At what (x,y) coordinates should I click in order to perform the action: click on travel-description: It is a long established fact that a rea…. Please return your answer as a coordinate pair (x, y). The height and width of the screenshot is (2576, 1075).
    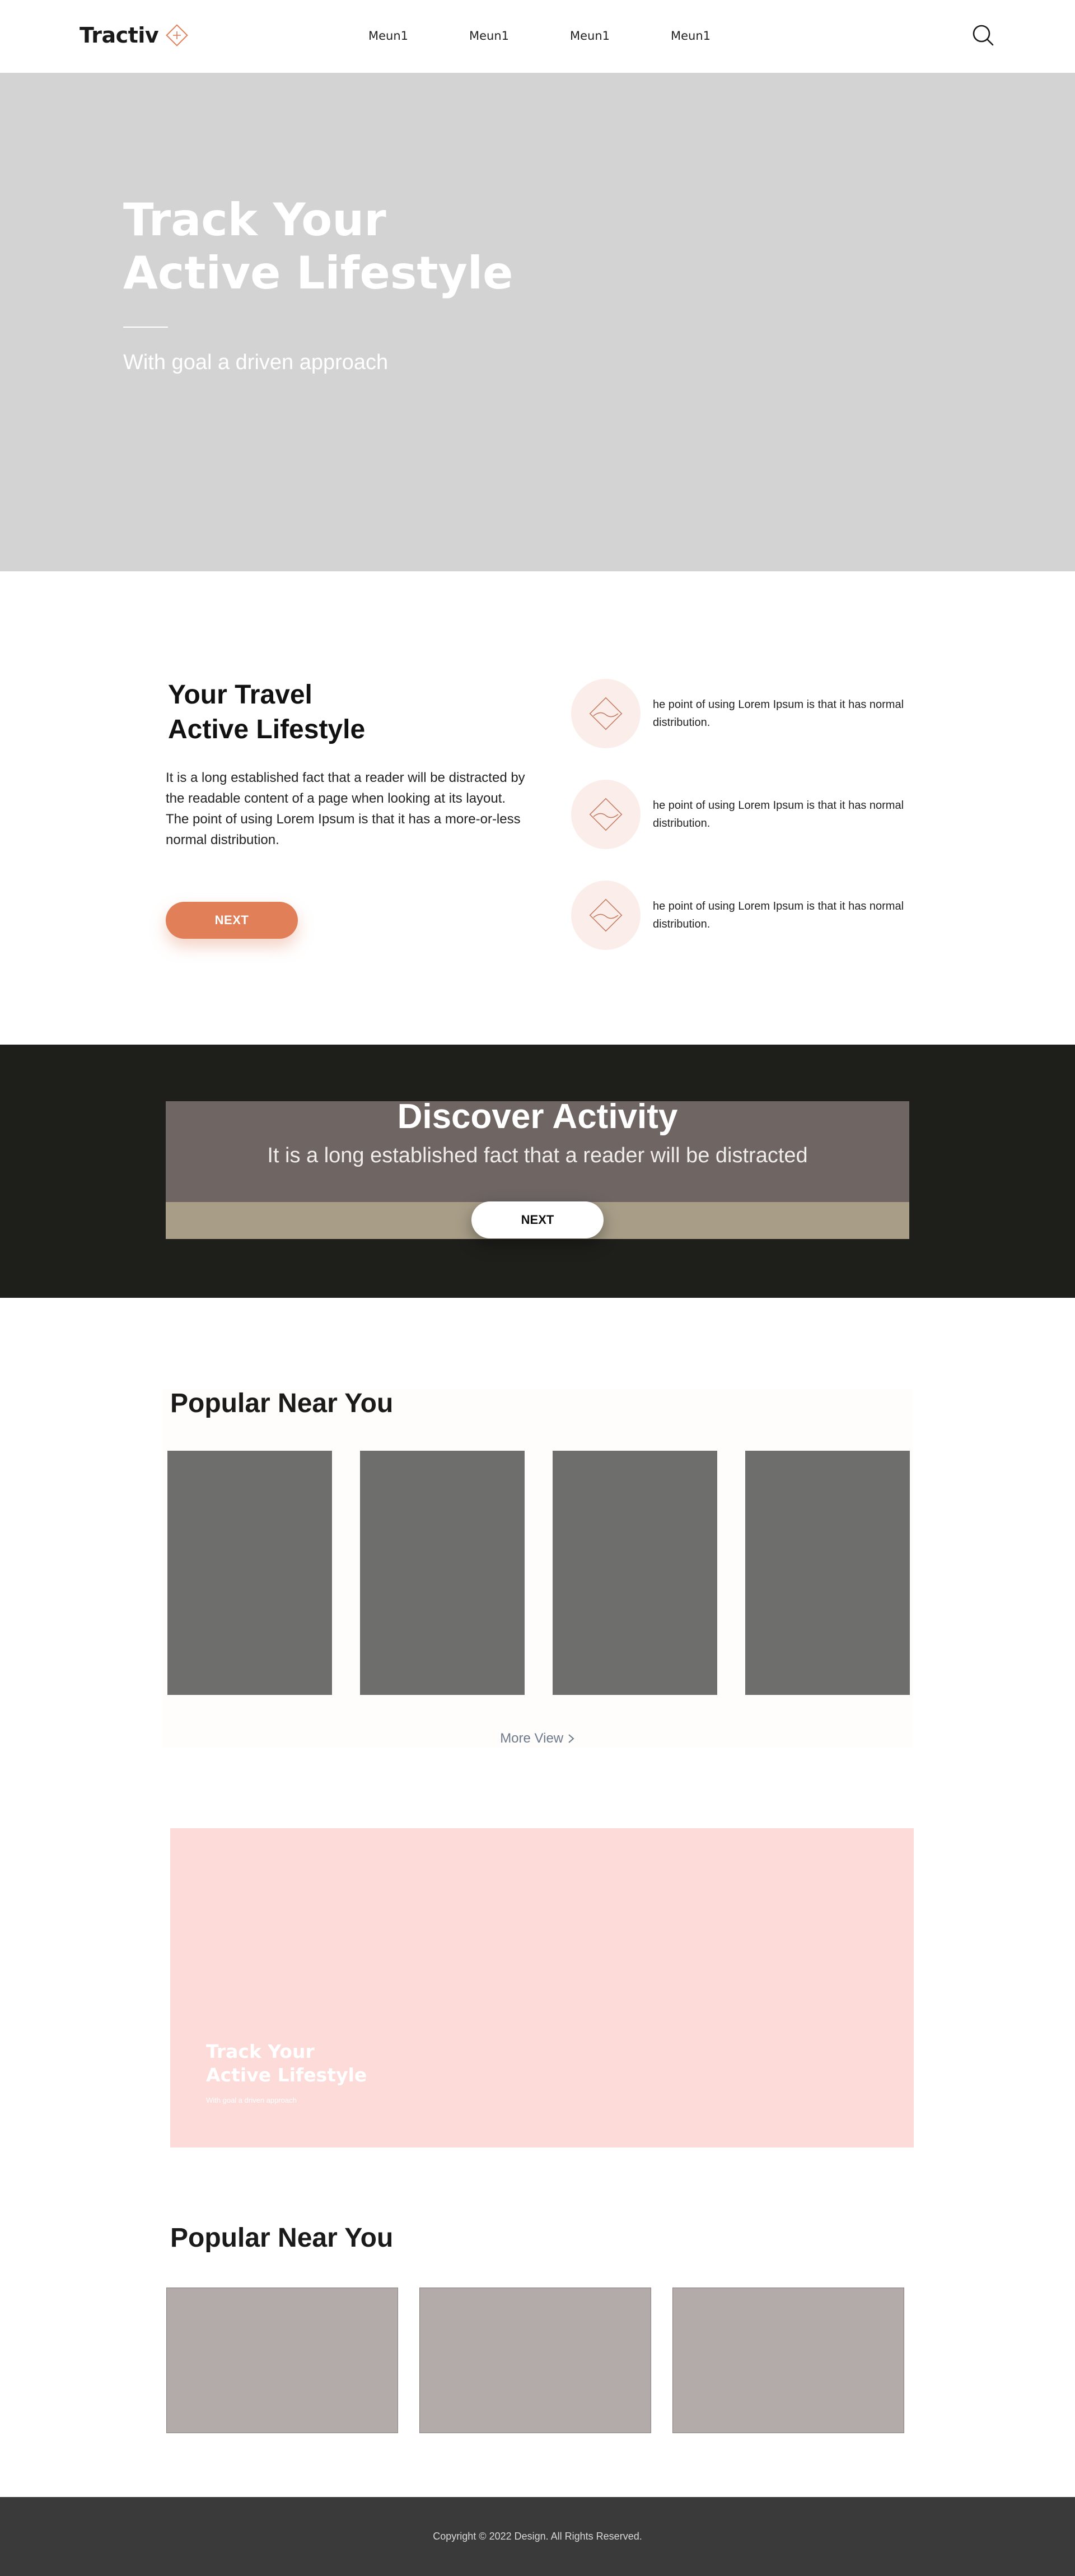
    Looking at the image, I should click on (345, 808).